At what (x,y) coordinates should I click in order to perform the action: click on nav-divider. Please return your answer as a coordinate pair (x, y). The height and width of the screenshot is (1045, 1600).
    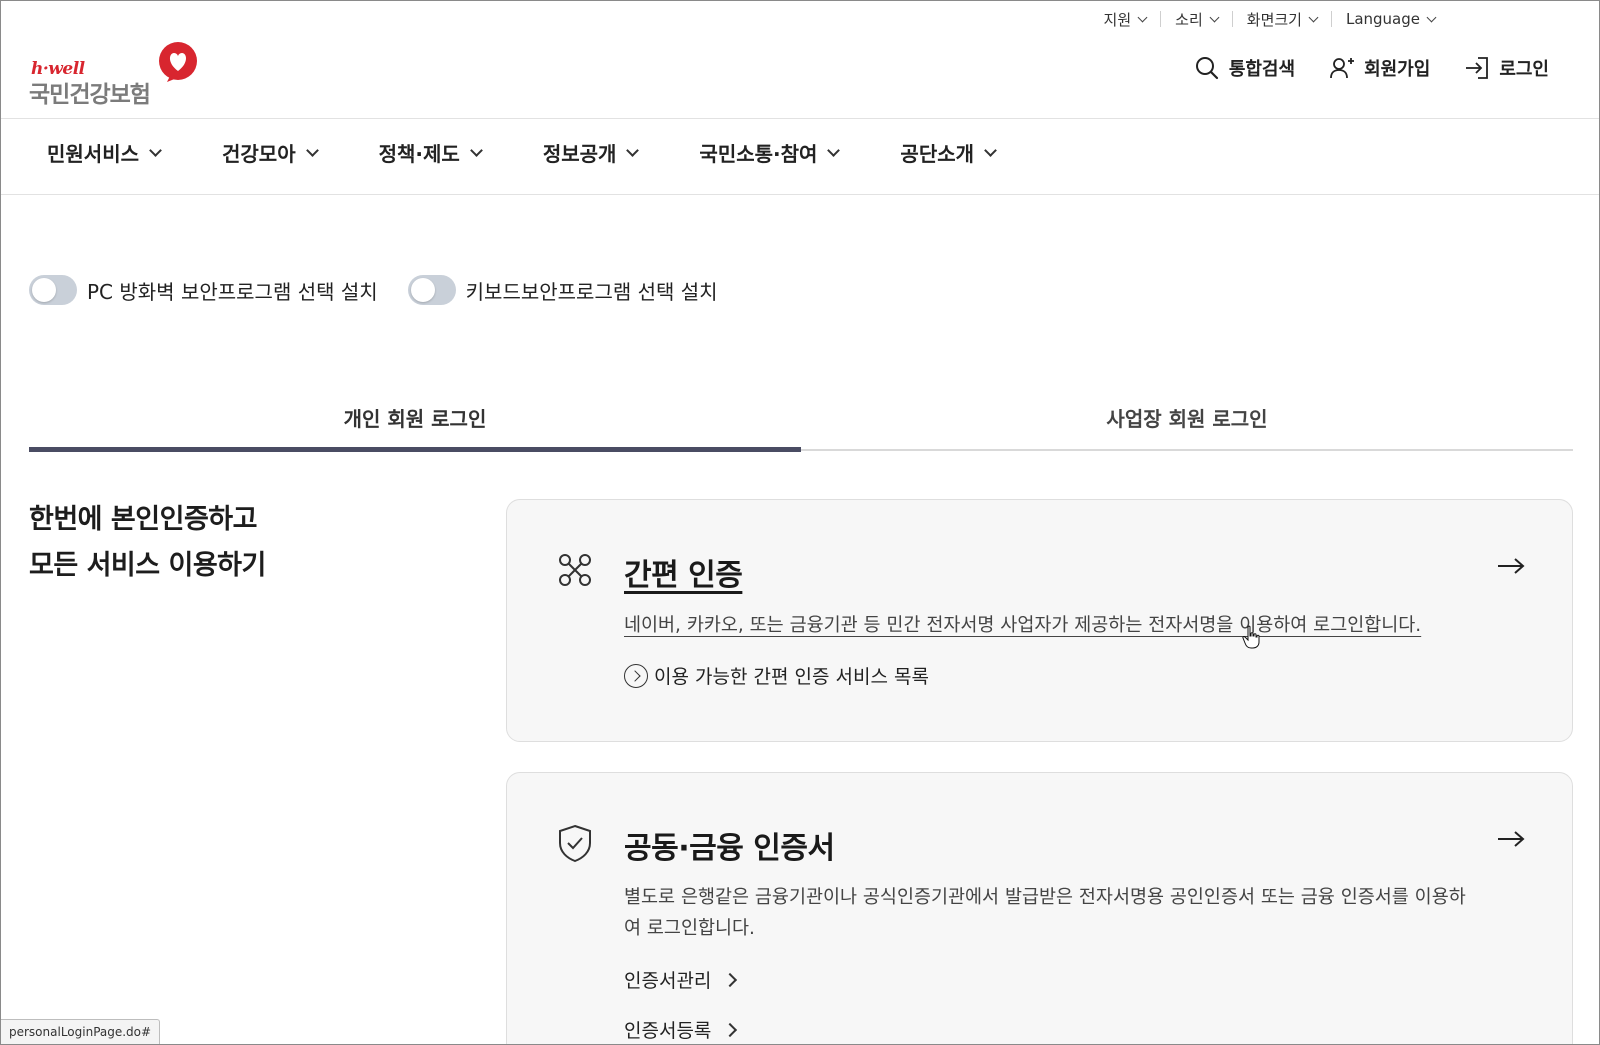
    Looking at the image, I should click on (800, 194).